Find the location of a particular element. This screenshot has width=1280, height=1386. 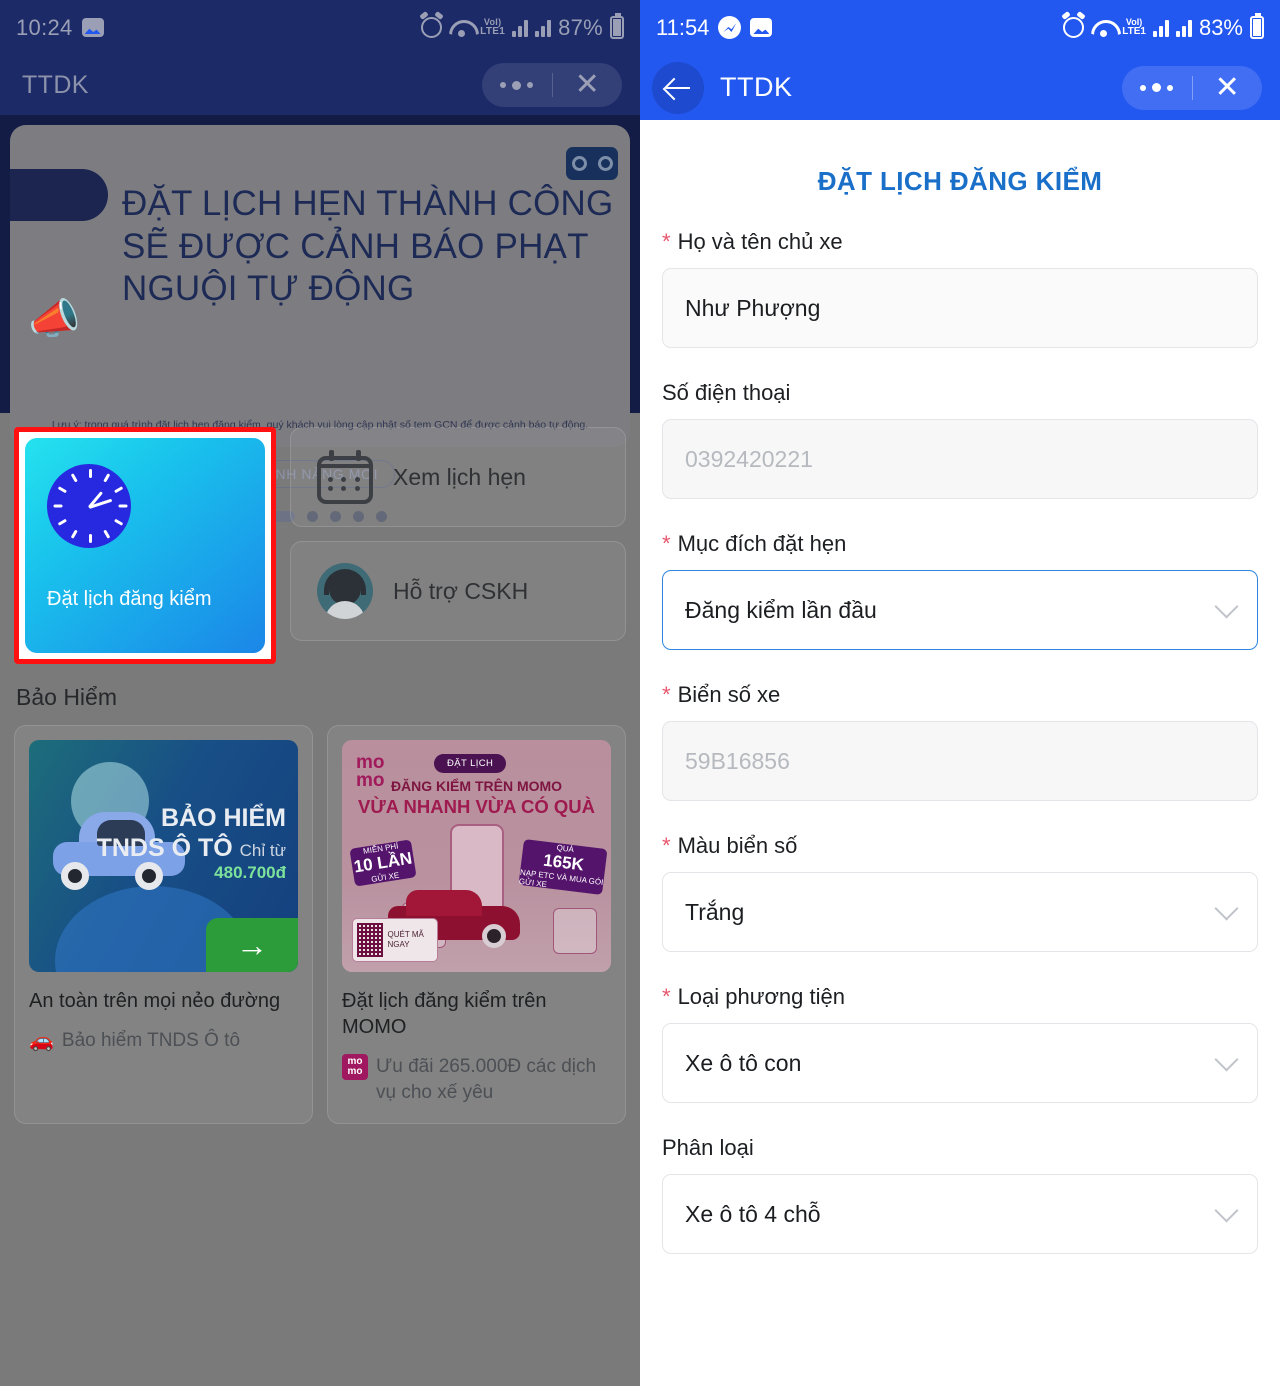

momo-headline-2: VỪA NHANH VỪA CÓ QUÀ is located at coordinates (476, 806).